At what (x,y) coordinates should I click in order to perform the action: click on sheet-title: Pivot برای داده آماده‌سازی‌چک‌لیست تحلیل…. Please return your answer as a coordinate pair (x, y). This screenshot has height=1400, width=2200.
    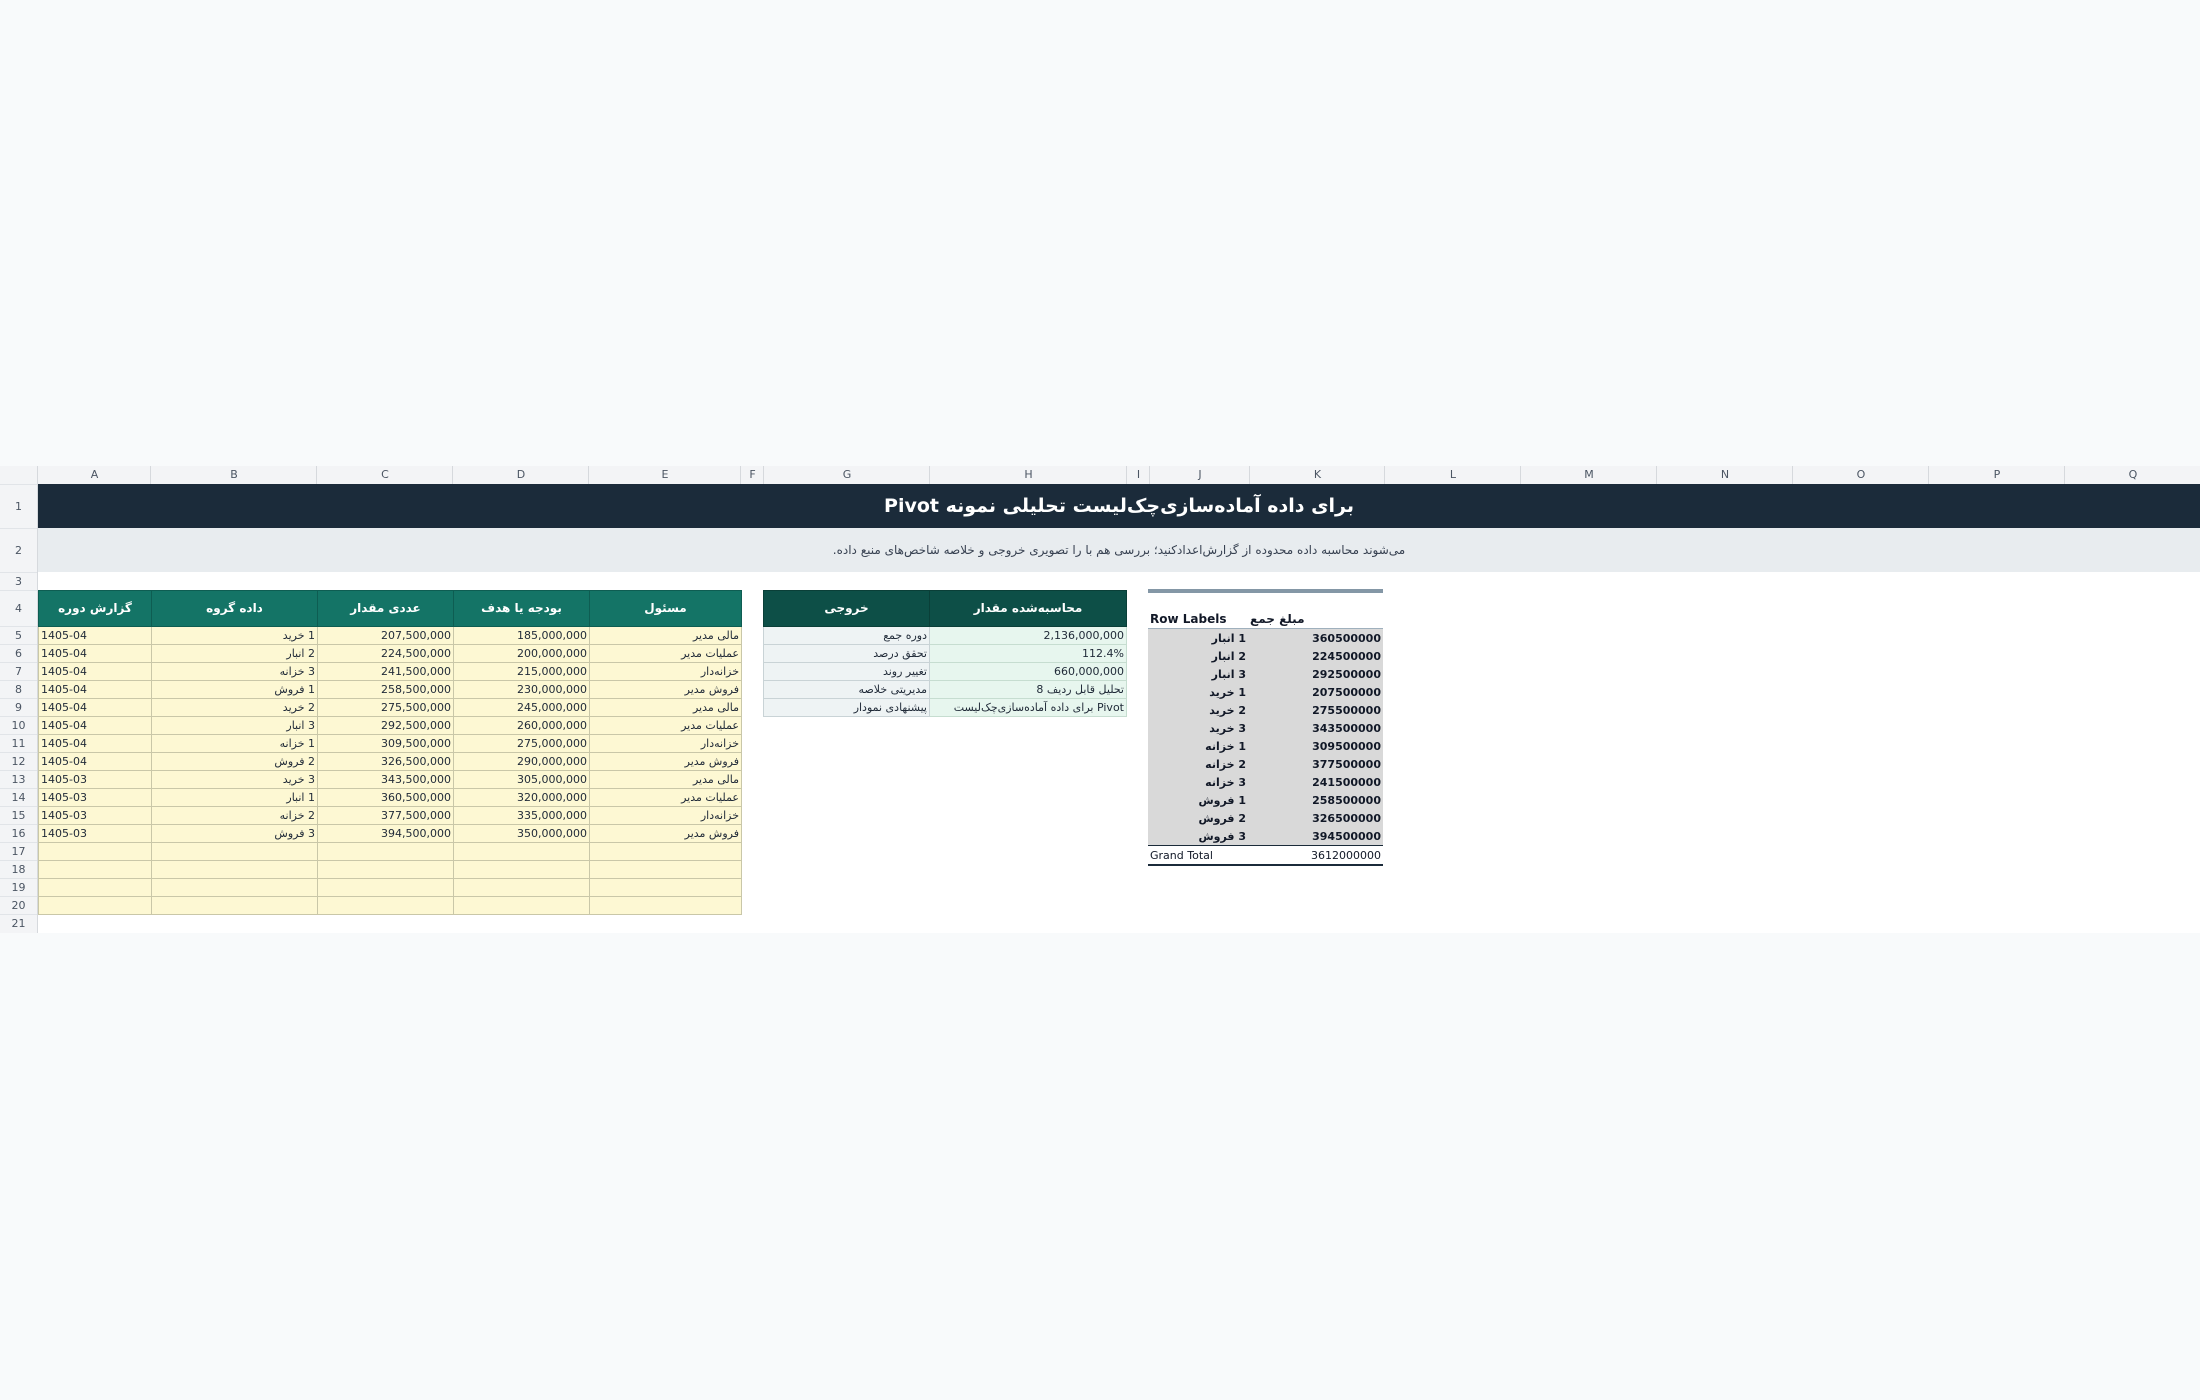
    Looking at the image, I should click on (1119, 506).